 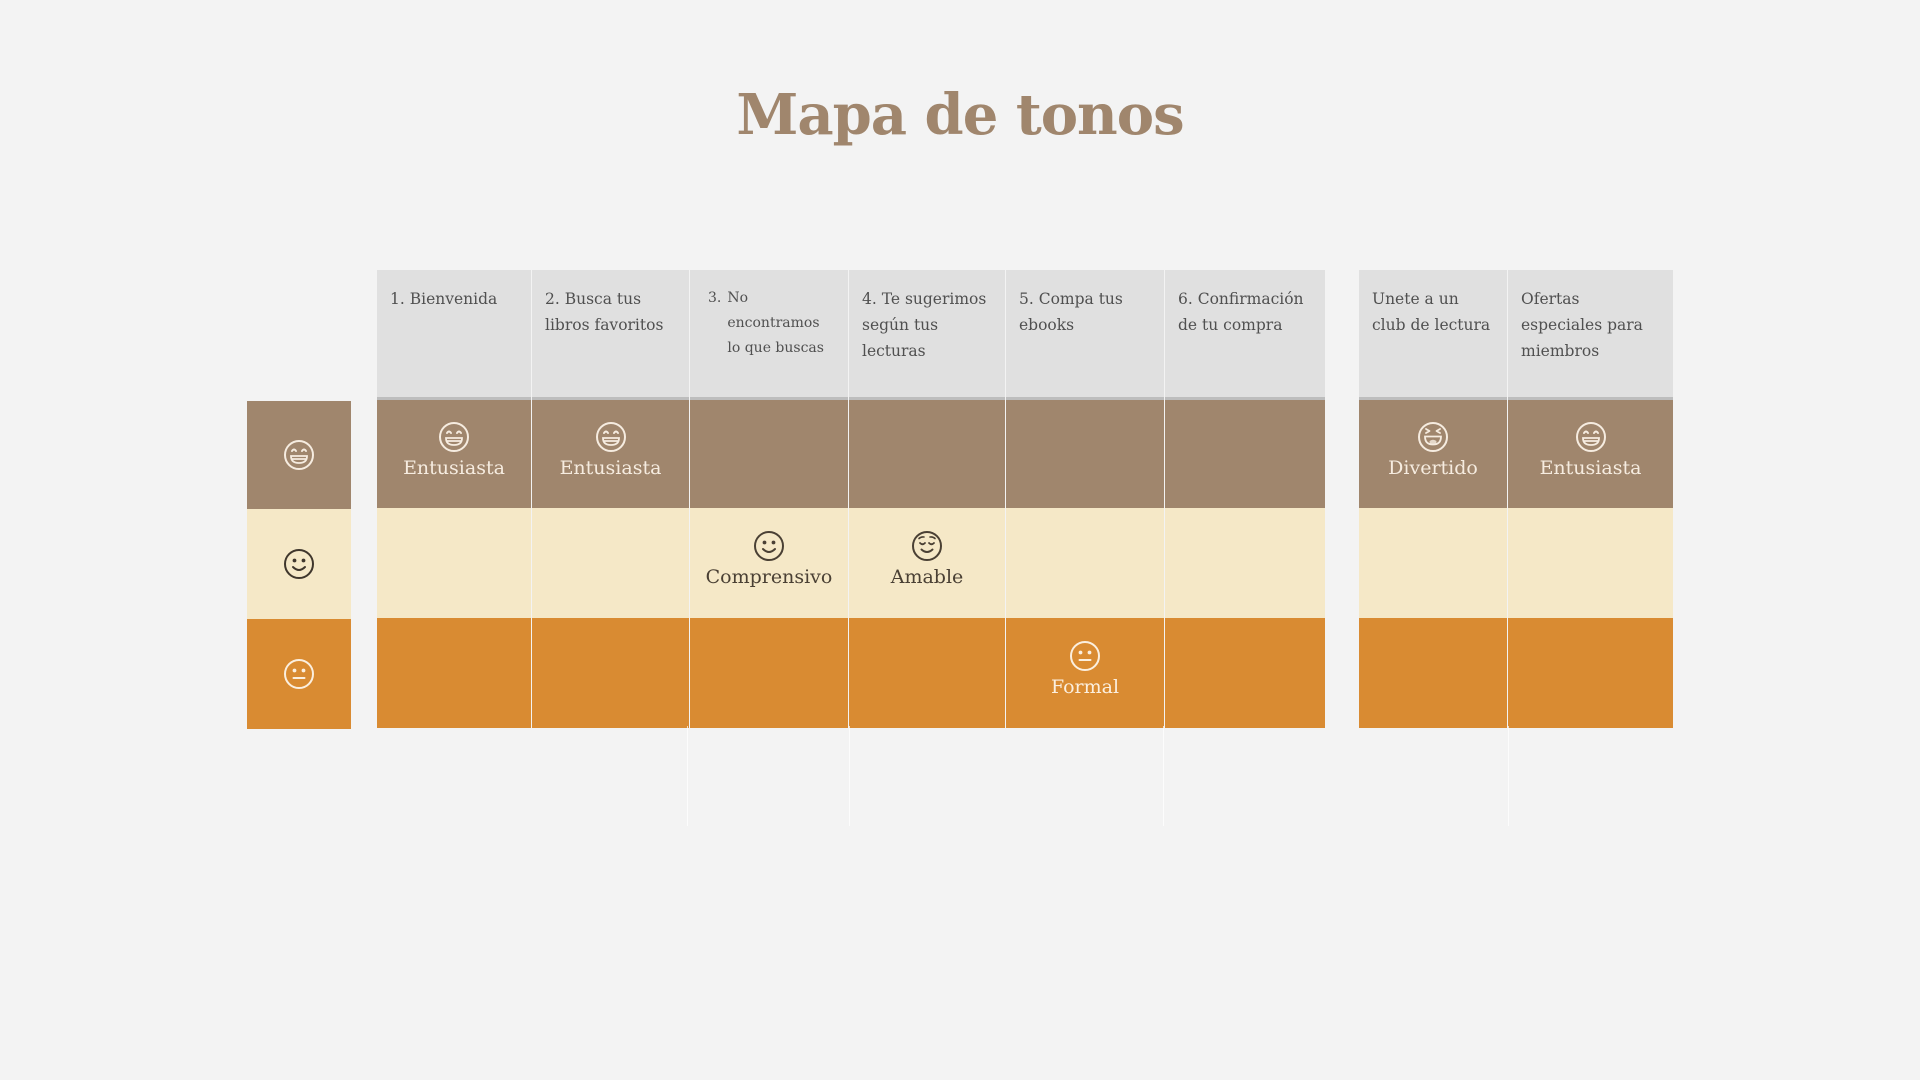 What do you see at coordinates (1433, 335) in the screenshot?
I see `journey-step-header: Unete a un club de lectura` at bounding box center [1433, 335].